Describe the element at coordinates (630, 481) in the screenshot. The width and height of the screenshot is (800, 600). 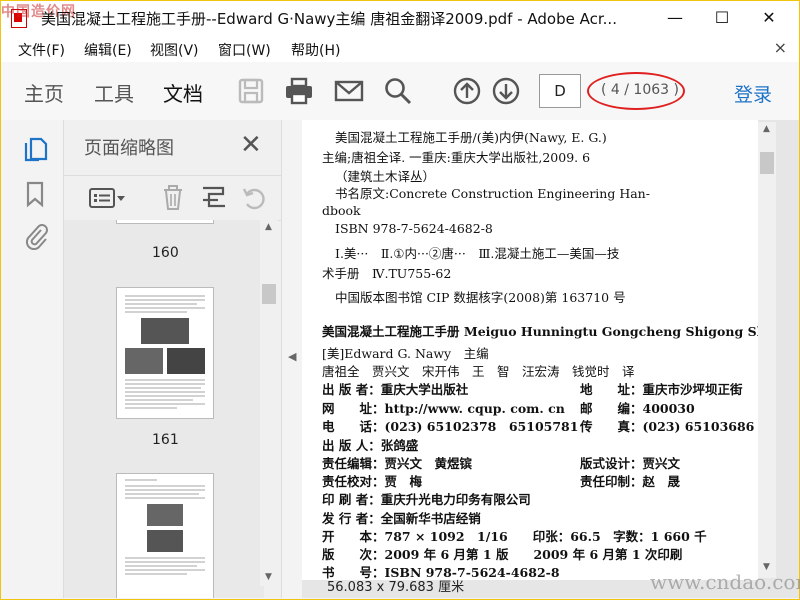
I see `doc-line: 责任印制：赵 晟` at that location.